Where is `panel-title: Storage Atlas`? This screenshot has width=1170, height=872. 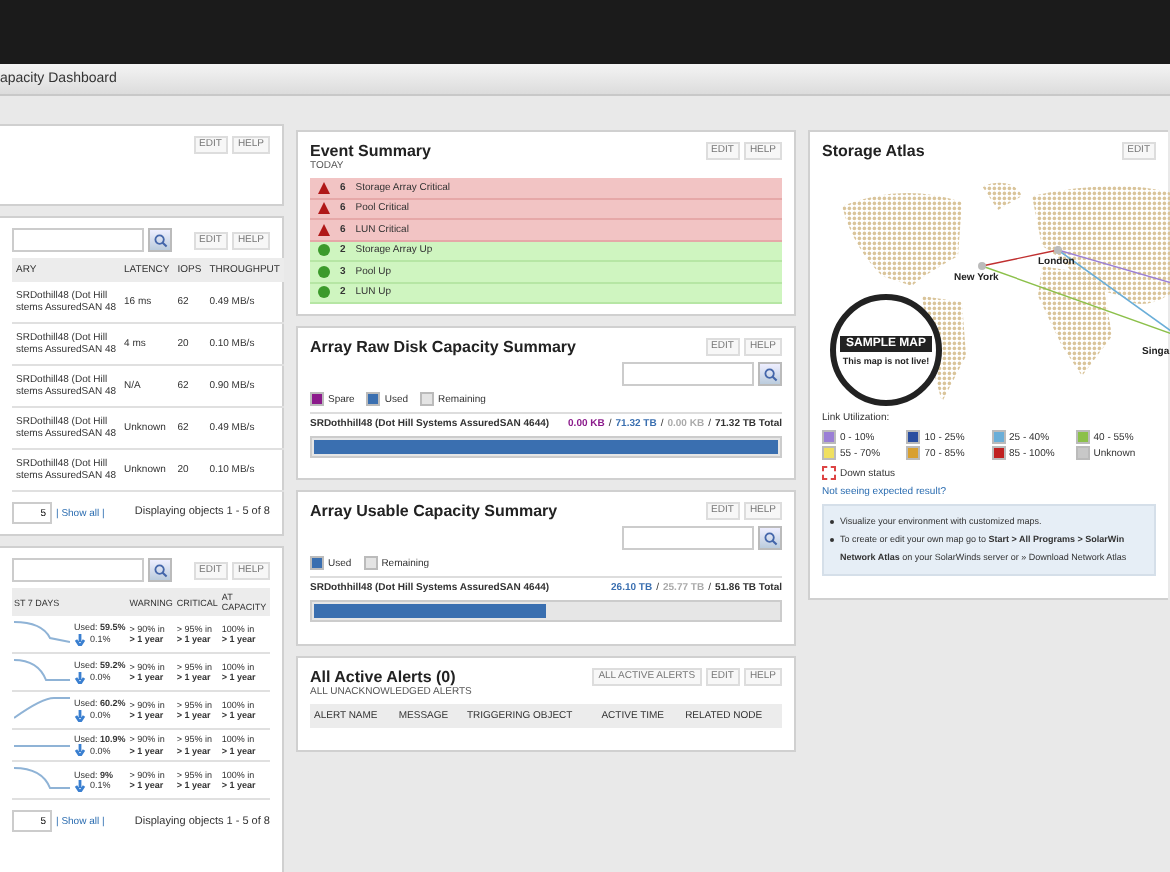
panel-title: Storage Atlas is located at coordinates (873, 151).